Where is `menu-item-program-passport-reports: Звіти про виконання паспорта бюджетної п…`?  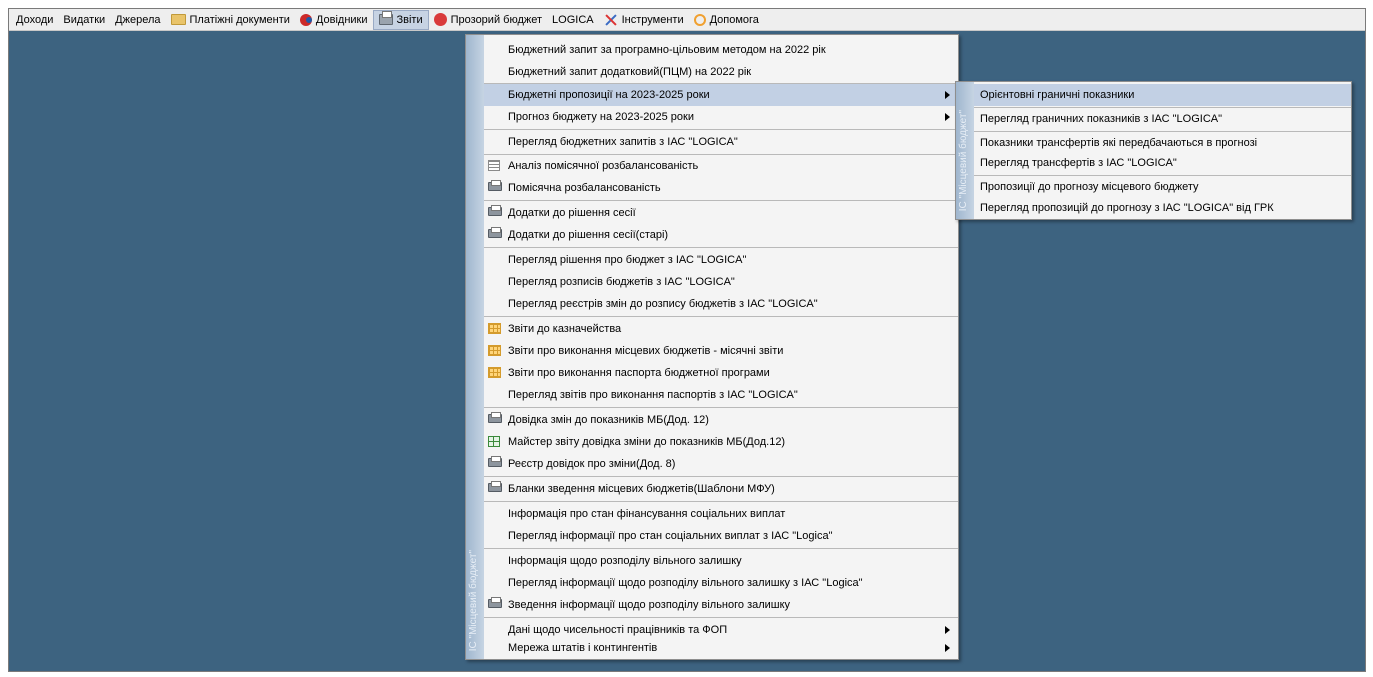 menu-item-program-passport-reports: Звіти про виконання паспорта бюджетної п… is located at coordinates (721, 373).